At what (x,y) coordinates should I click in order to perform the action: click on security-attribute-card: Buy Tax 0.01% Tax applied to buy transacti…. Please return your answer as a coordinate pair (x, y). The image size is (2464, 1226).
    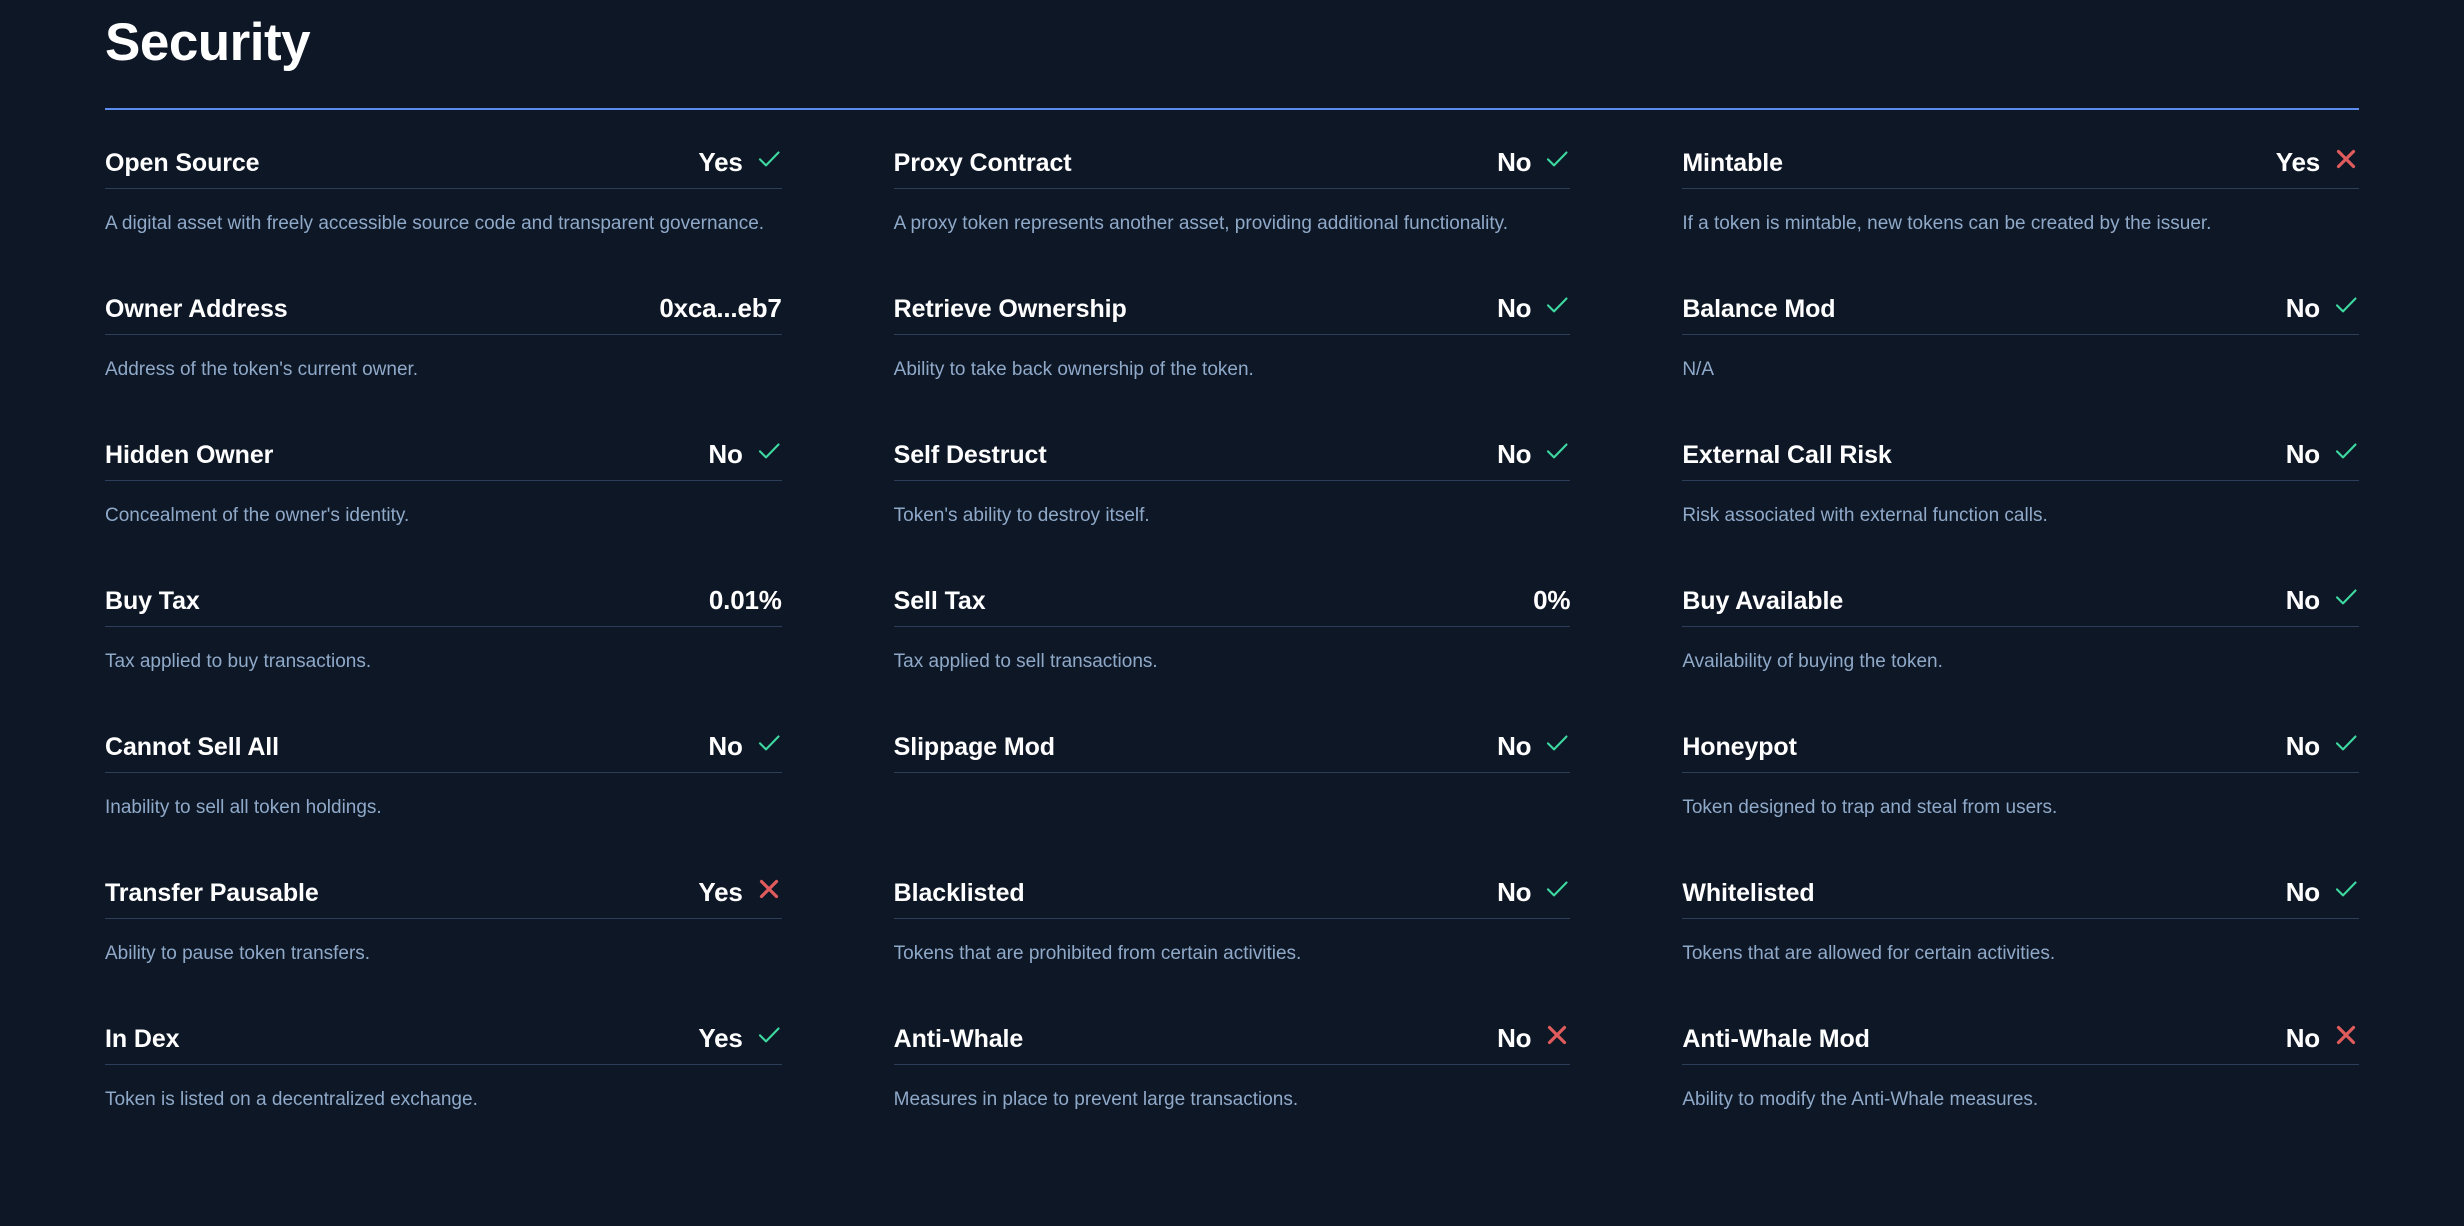
    Looking at the image, I should click on (443, 652).